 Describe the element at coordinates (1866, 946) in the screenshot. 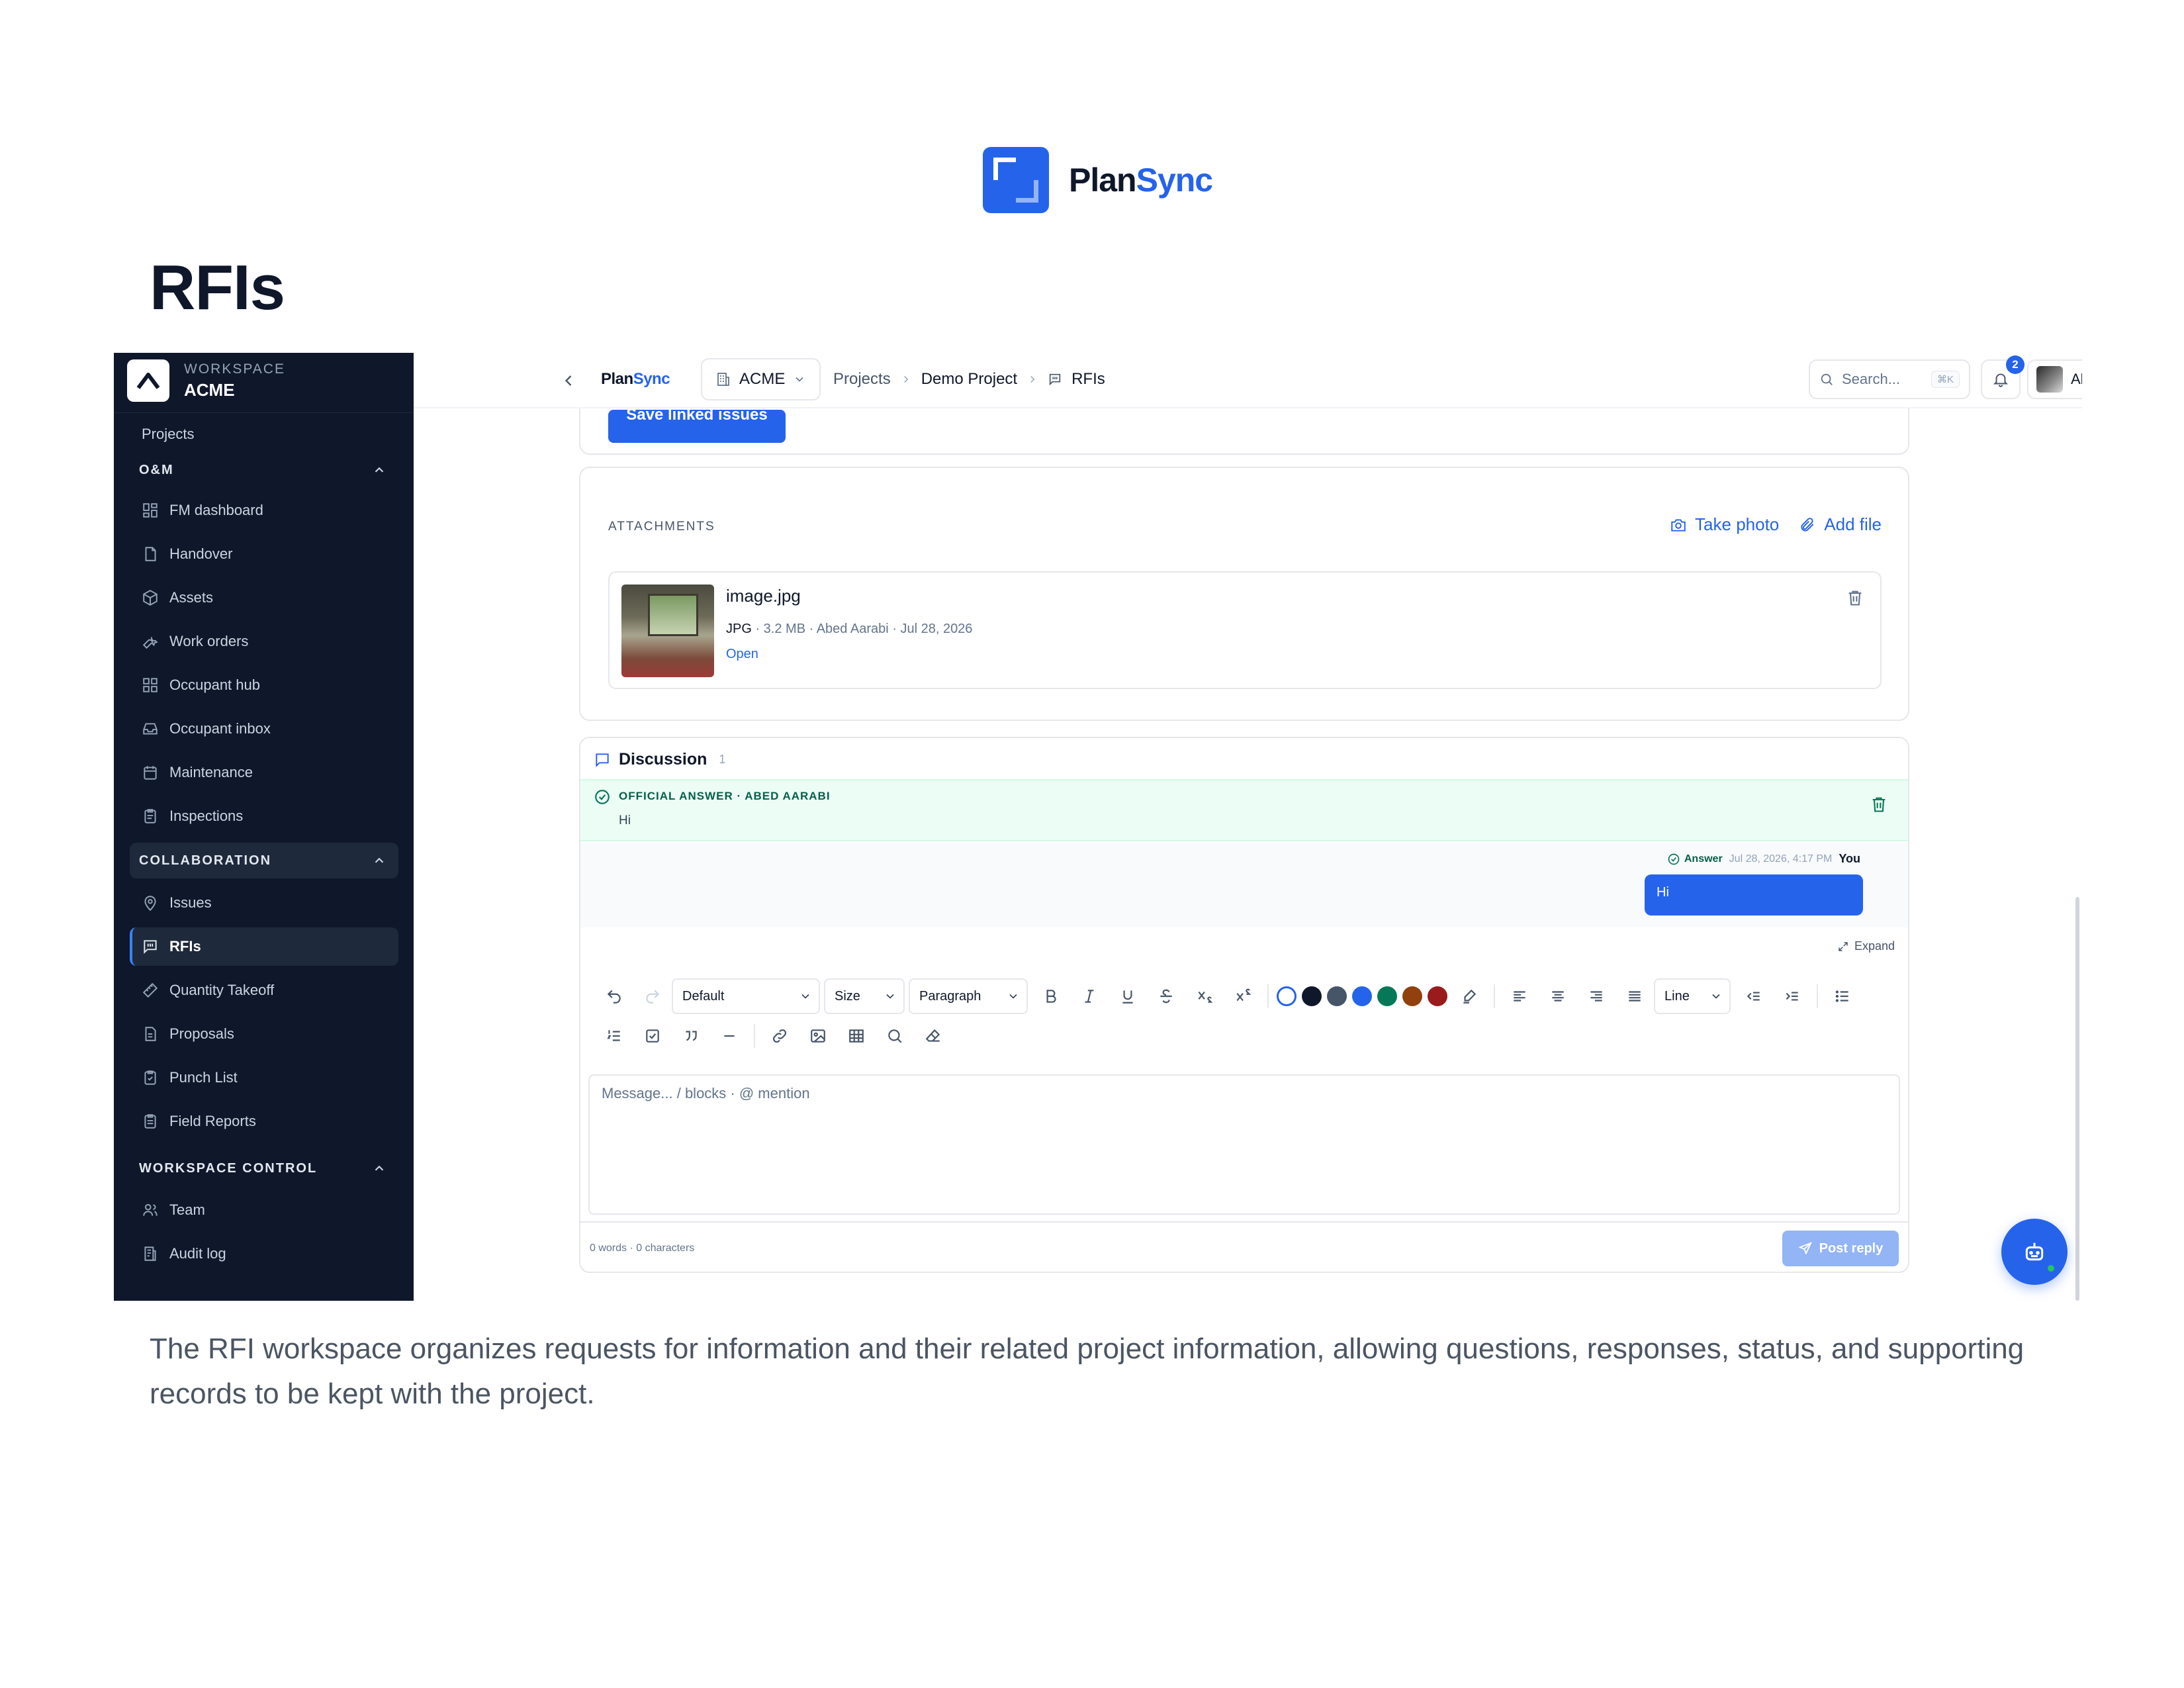

I see `expand-button: Expand` at that location.